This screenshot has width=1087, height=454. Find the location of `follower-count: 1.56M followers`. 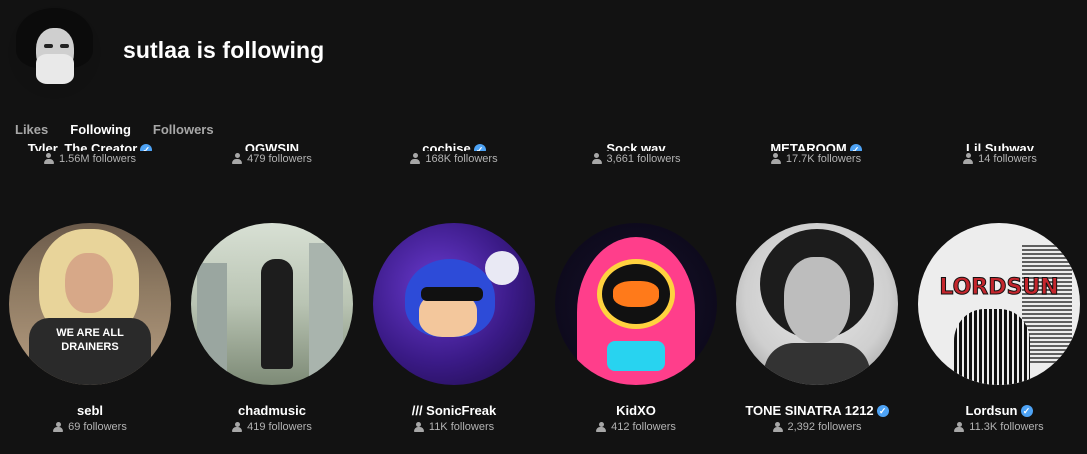

follower-count: 1.56M followers is located at coordinates (89, 159).